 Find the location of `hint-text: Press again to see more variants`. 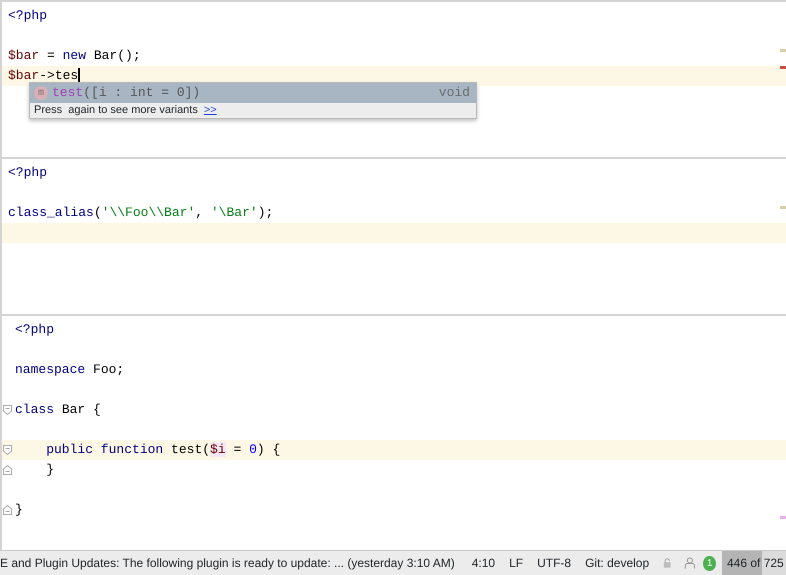

hint-text: Press again to see more variants is located at coordinates (116, 110).